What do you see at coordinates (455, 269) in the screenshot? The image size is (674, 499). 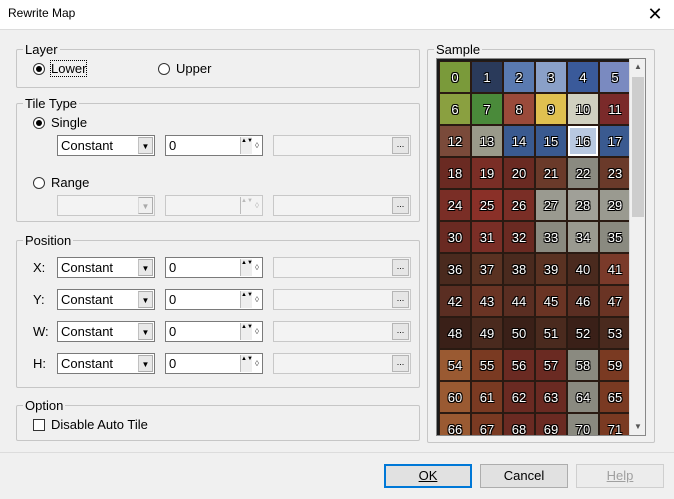 I see `tile-36: 36` at bounding box center [455, 269].